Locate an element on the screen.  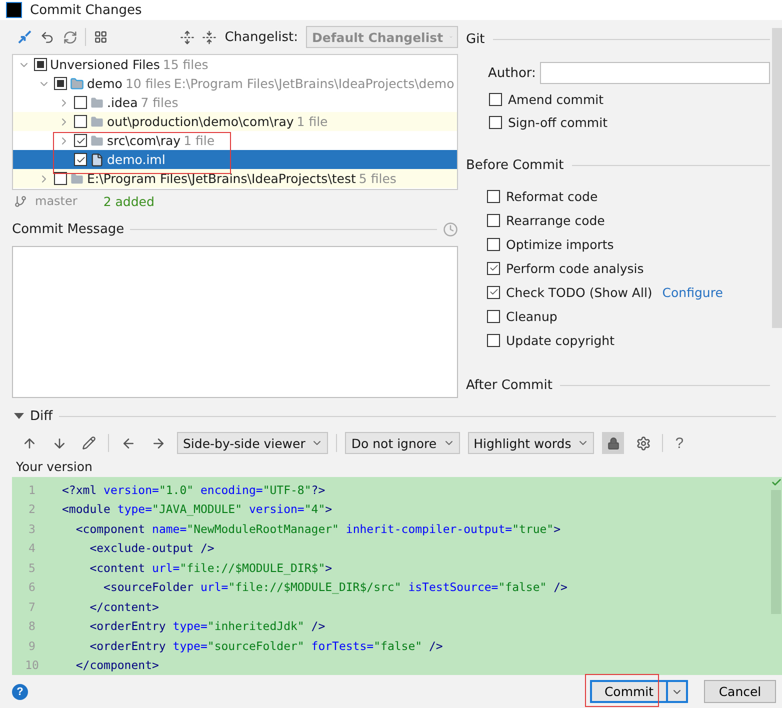
code-line: <content url="file://$MODULE_DIR$"> is located at coordinates (210, 567).